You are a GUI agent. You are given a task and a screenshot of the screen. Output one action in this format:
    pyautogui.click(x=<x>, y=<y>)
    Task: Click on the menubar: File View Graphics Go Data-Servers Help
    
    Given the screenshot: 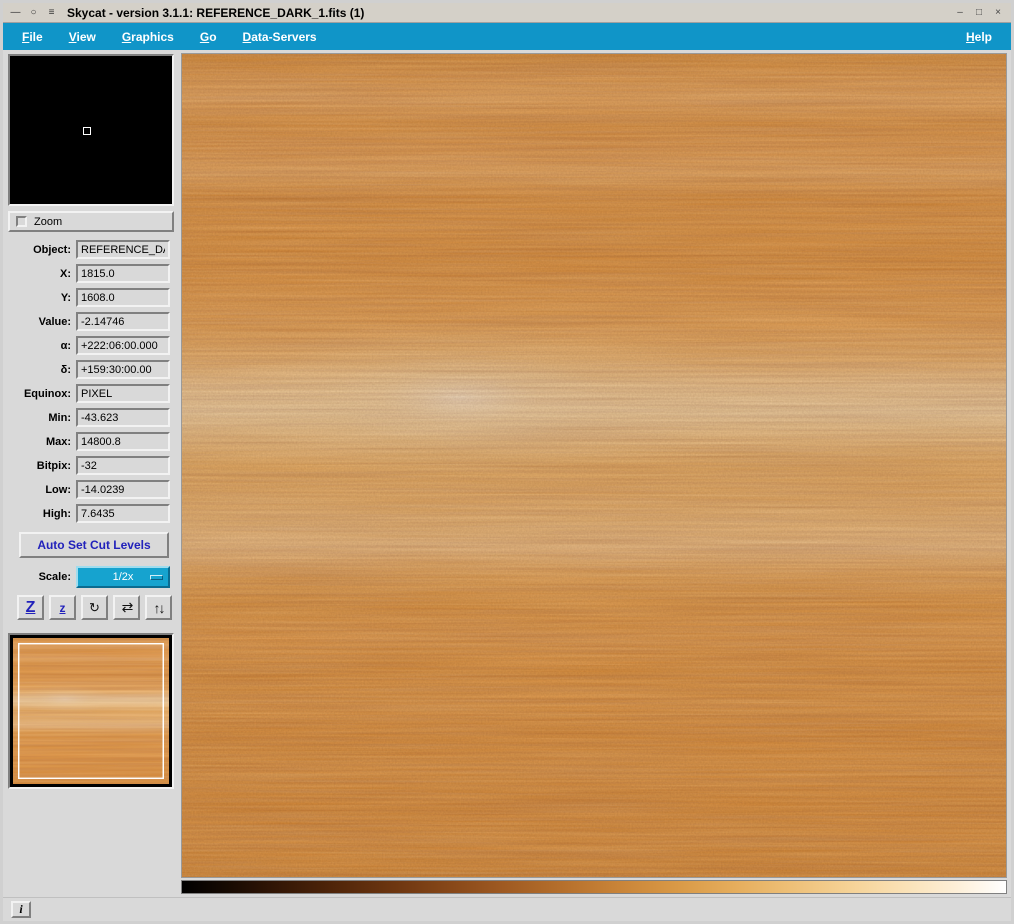 What is the action you would take?
    pyautogui.click(x=507, y=36)
    